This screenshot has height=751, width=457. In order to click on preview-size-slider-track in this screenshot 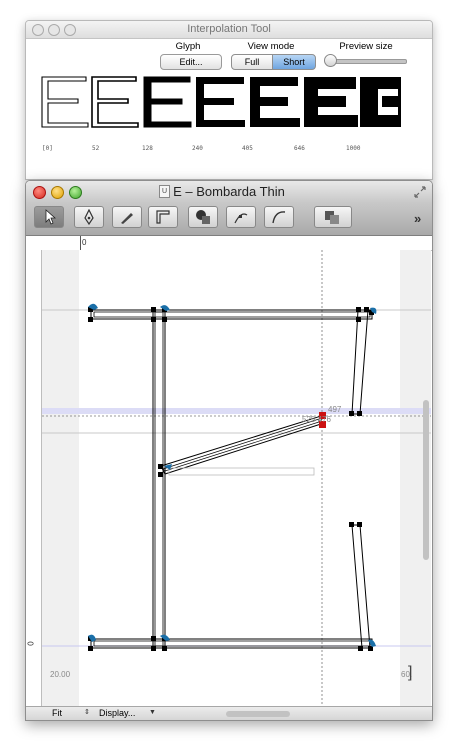, I will do `click(369, 61)`.